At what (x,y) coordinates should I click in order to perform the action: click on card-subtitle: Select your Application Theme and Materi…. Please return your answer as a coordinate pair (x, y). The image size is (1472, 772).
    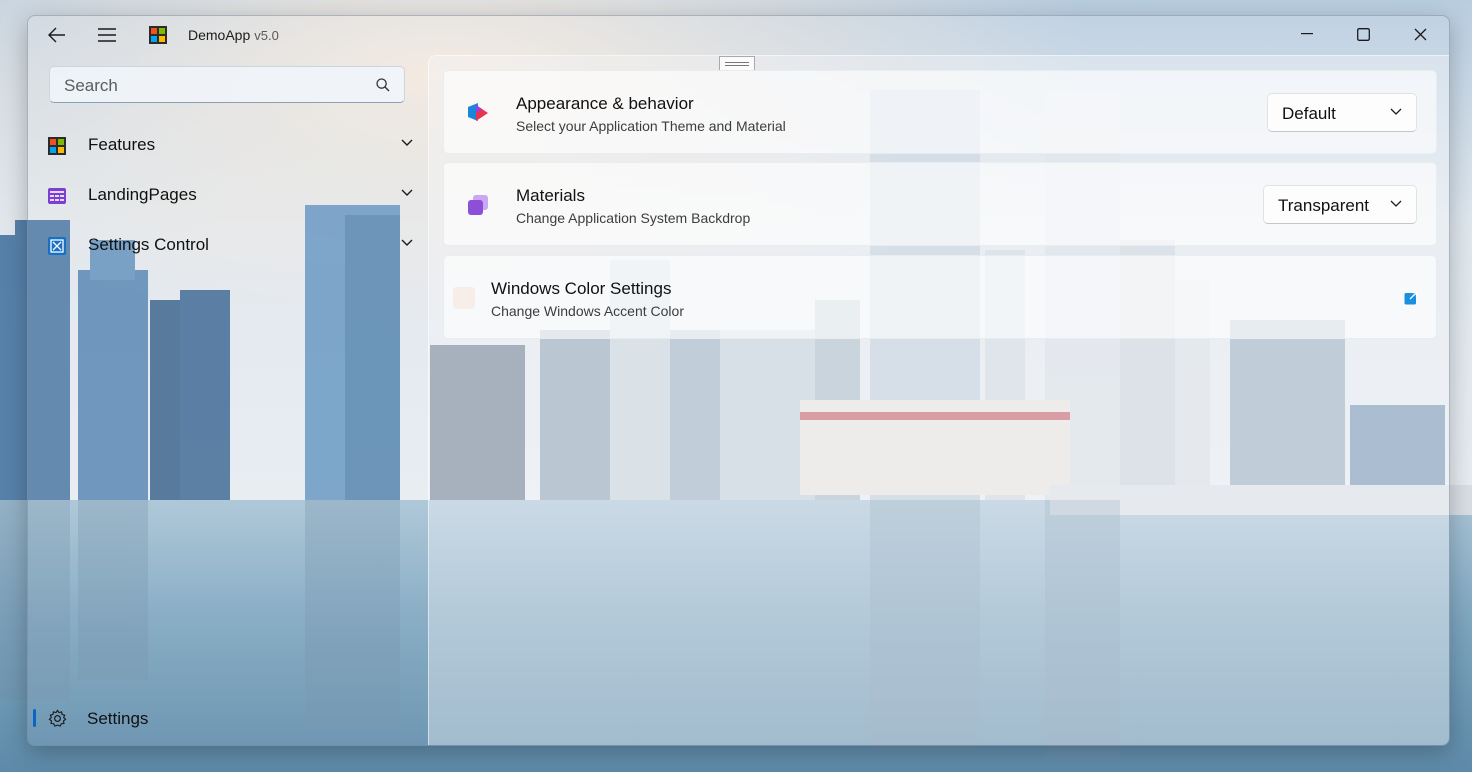
    Looking at the image, I should click on (651, 126).